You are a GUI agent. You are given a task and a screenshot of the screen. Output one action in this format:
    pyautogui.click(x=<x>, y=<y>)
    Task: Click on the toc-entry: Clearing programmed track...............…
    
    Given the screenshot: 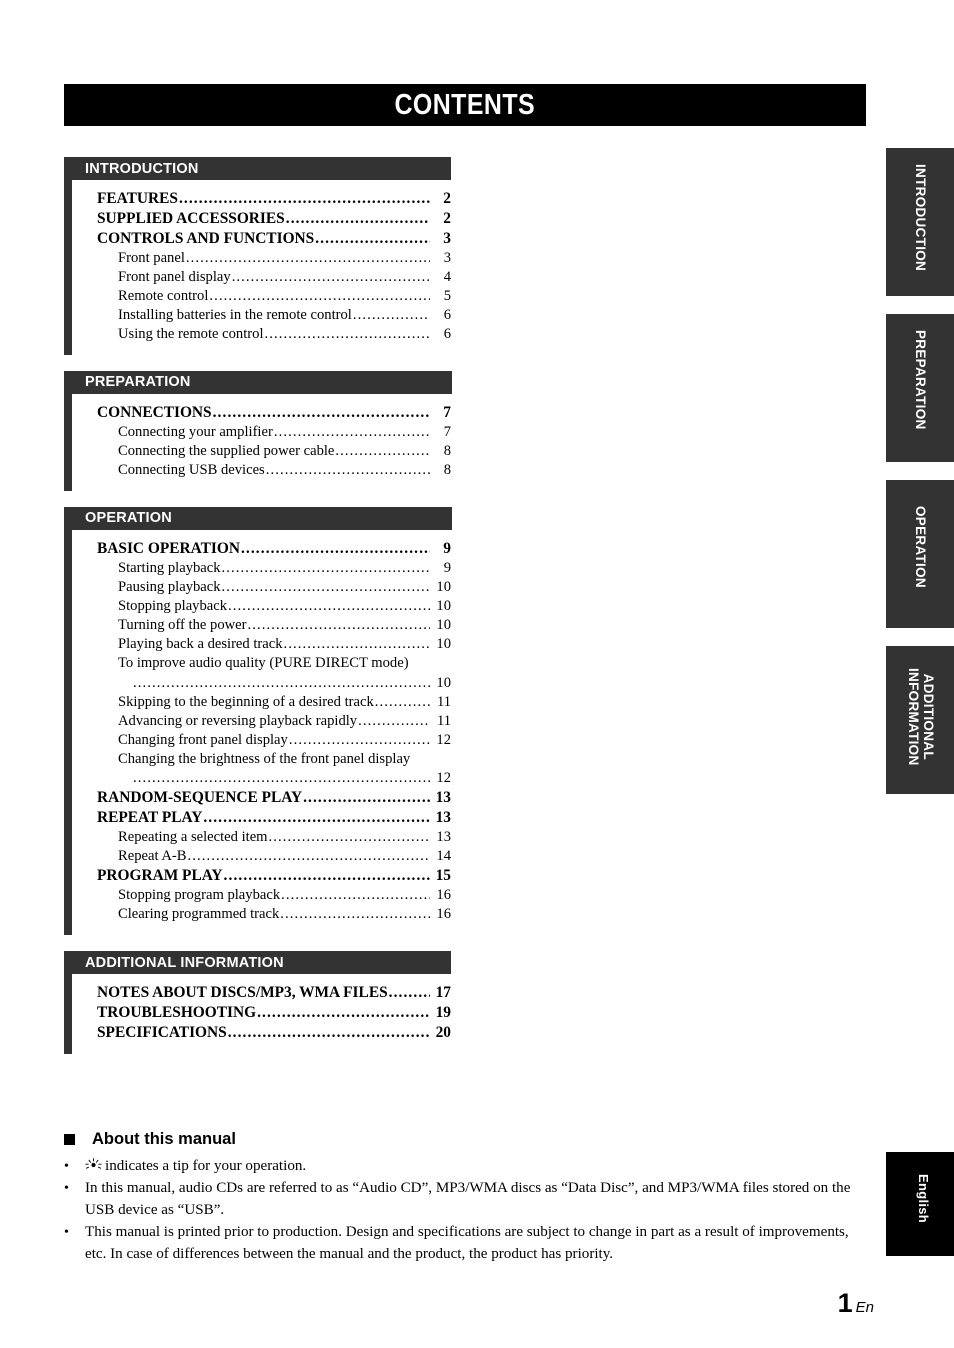 What is the action you would take?
    pyautogui.click(x=268, y=914)
    